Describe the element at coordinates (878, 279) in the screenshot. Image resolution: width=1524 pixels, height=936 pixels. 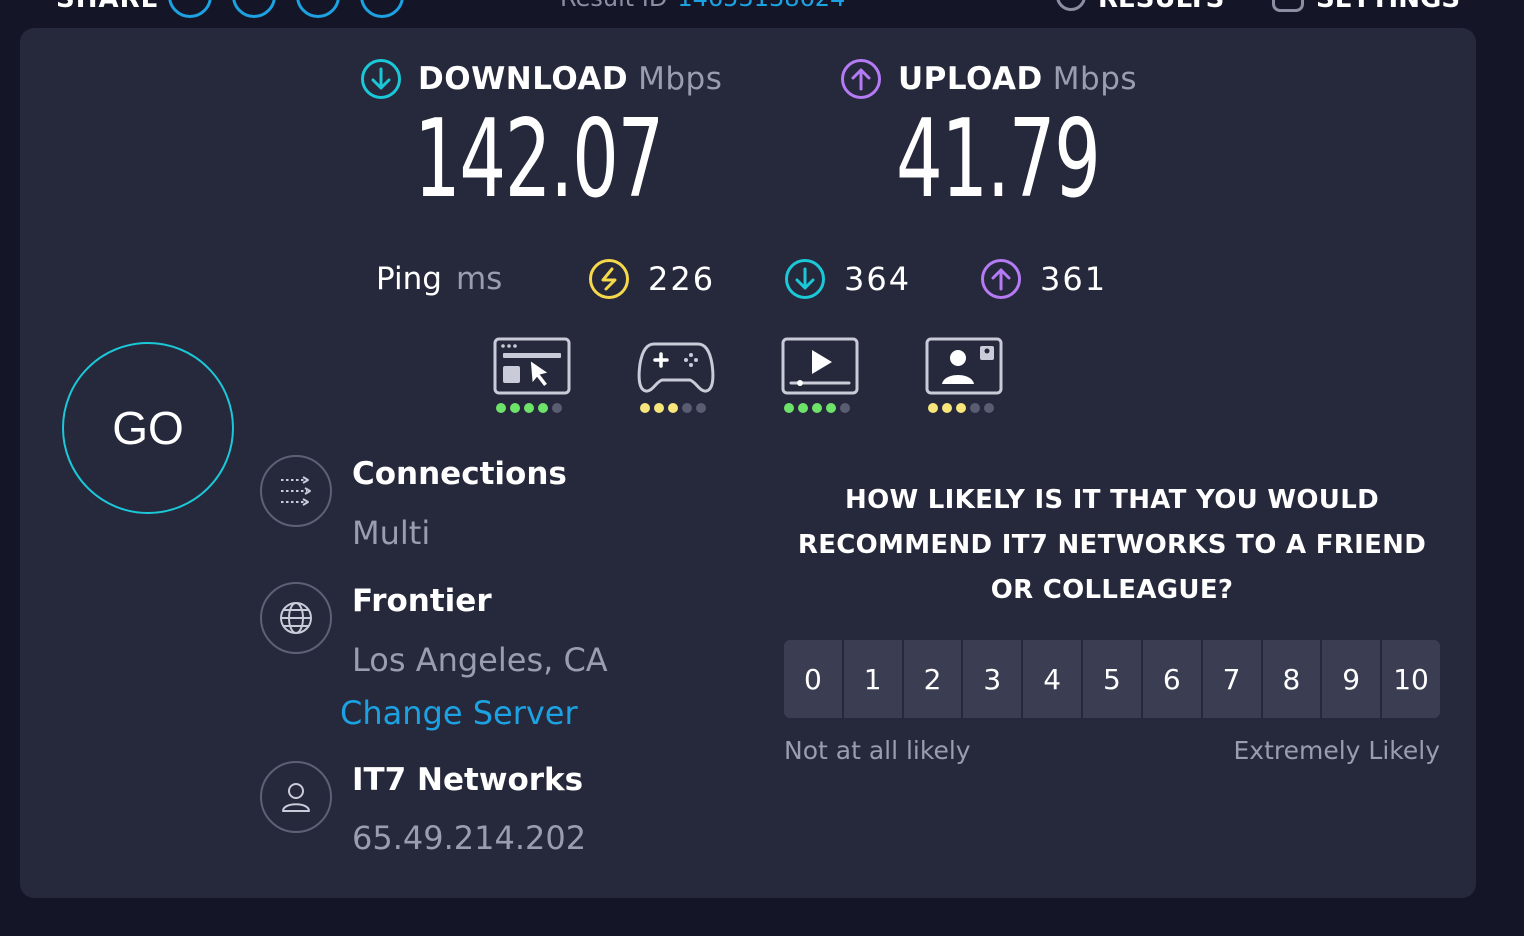
I see `ping-download-value: 364` at that location.